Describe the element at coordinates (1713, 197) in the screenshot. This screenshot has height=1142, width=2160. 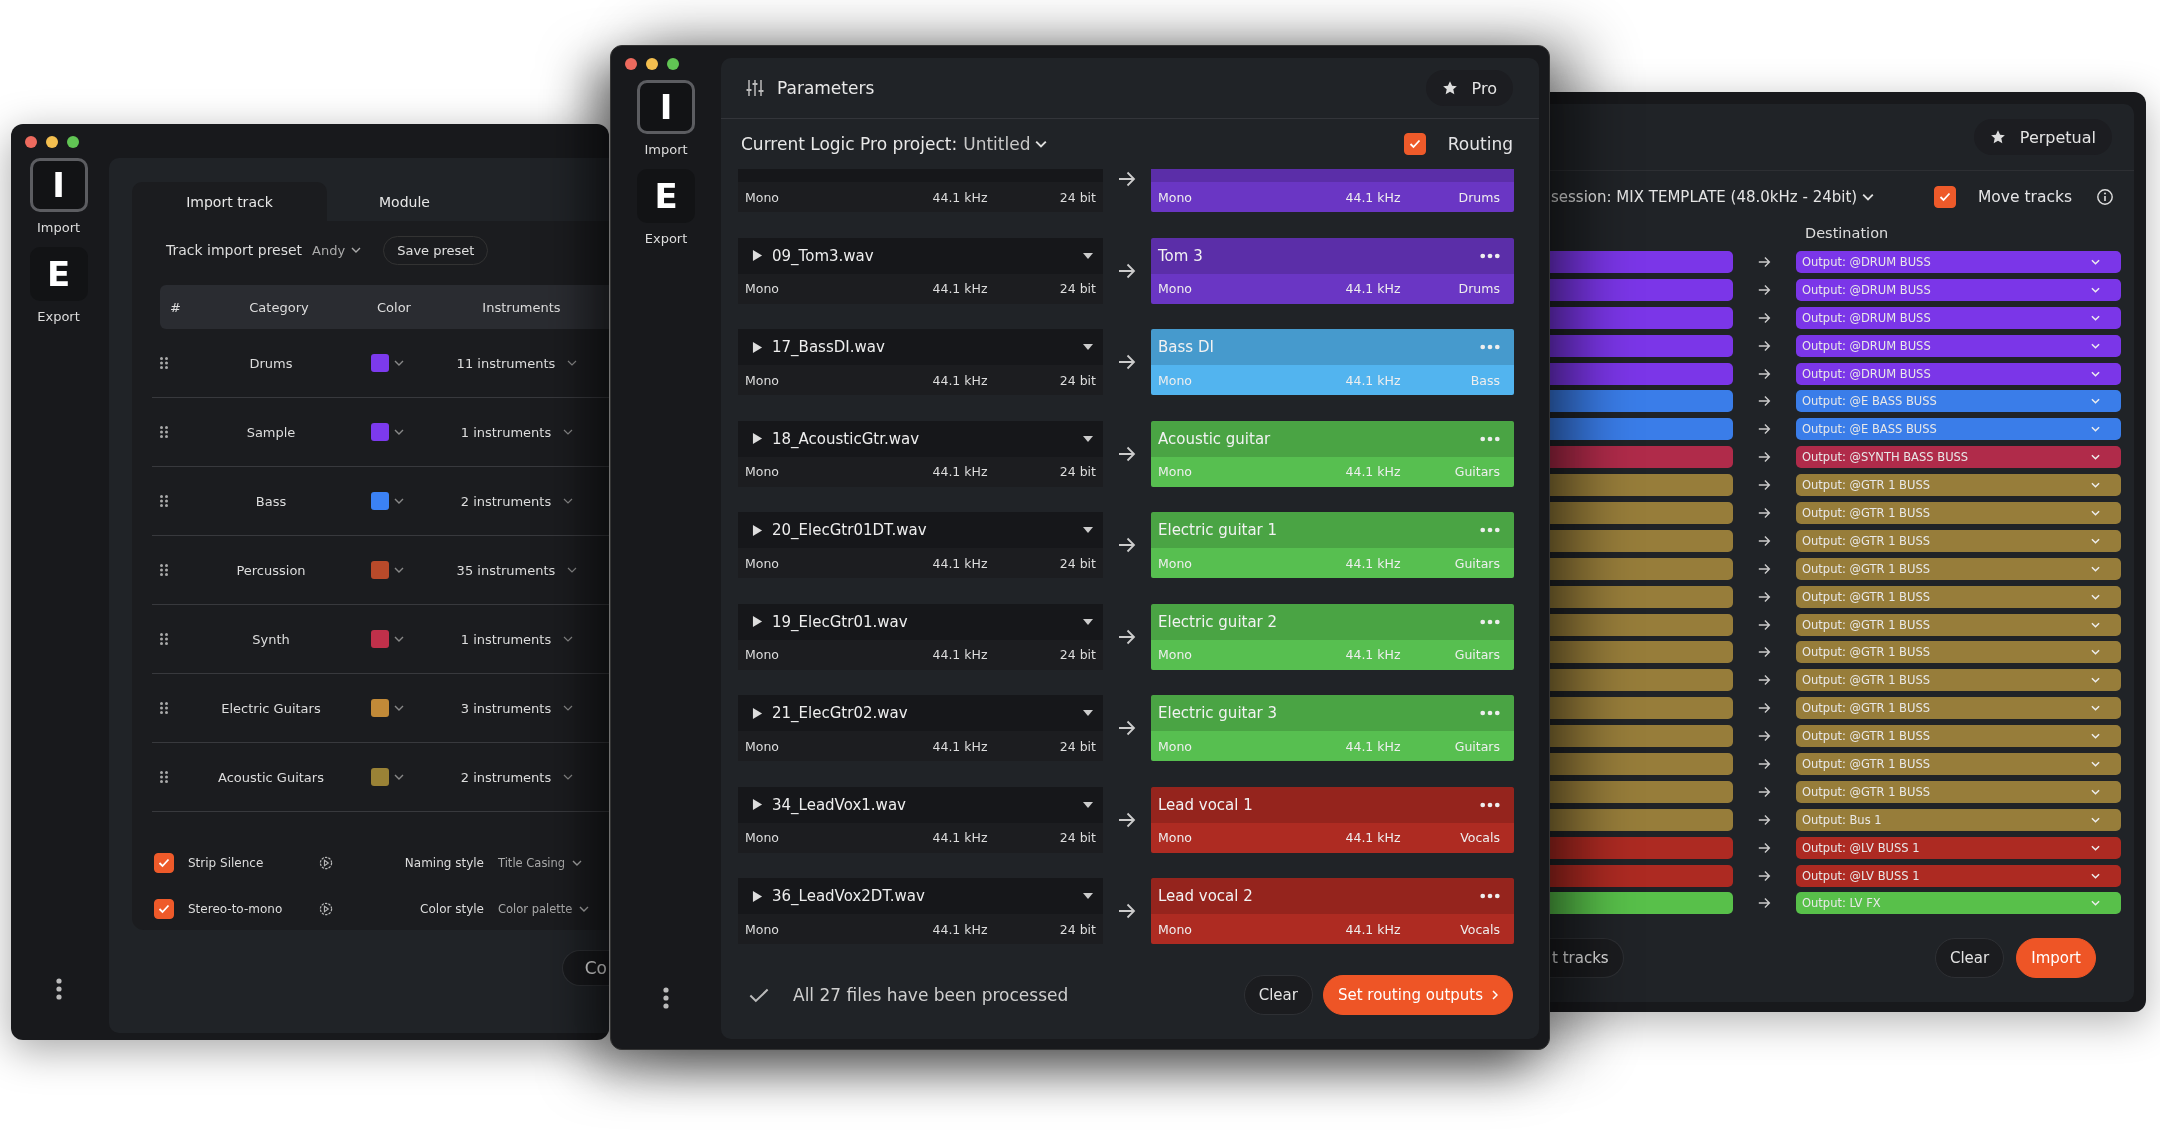
I see `session-dropdown: session: MIX TEMPLATE (48.0kHz - 24bit)` at that location.